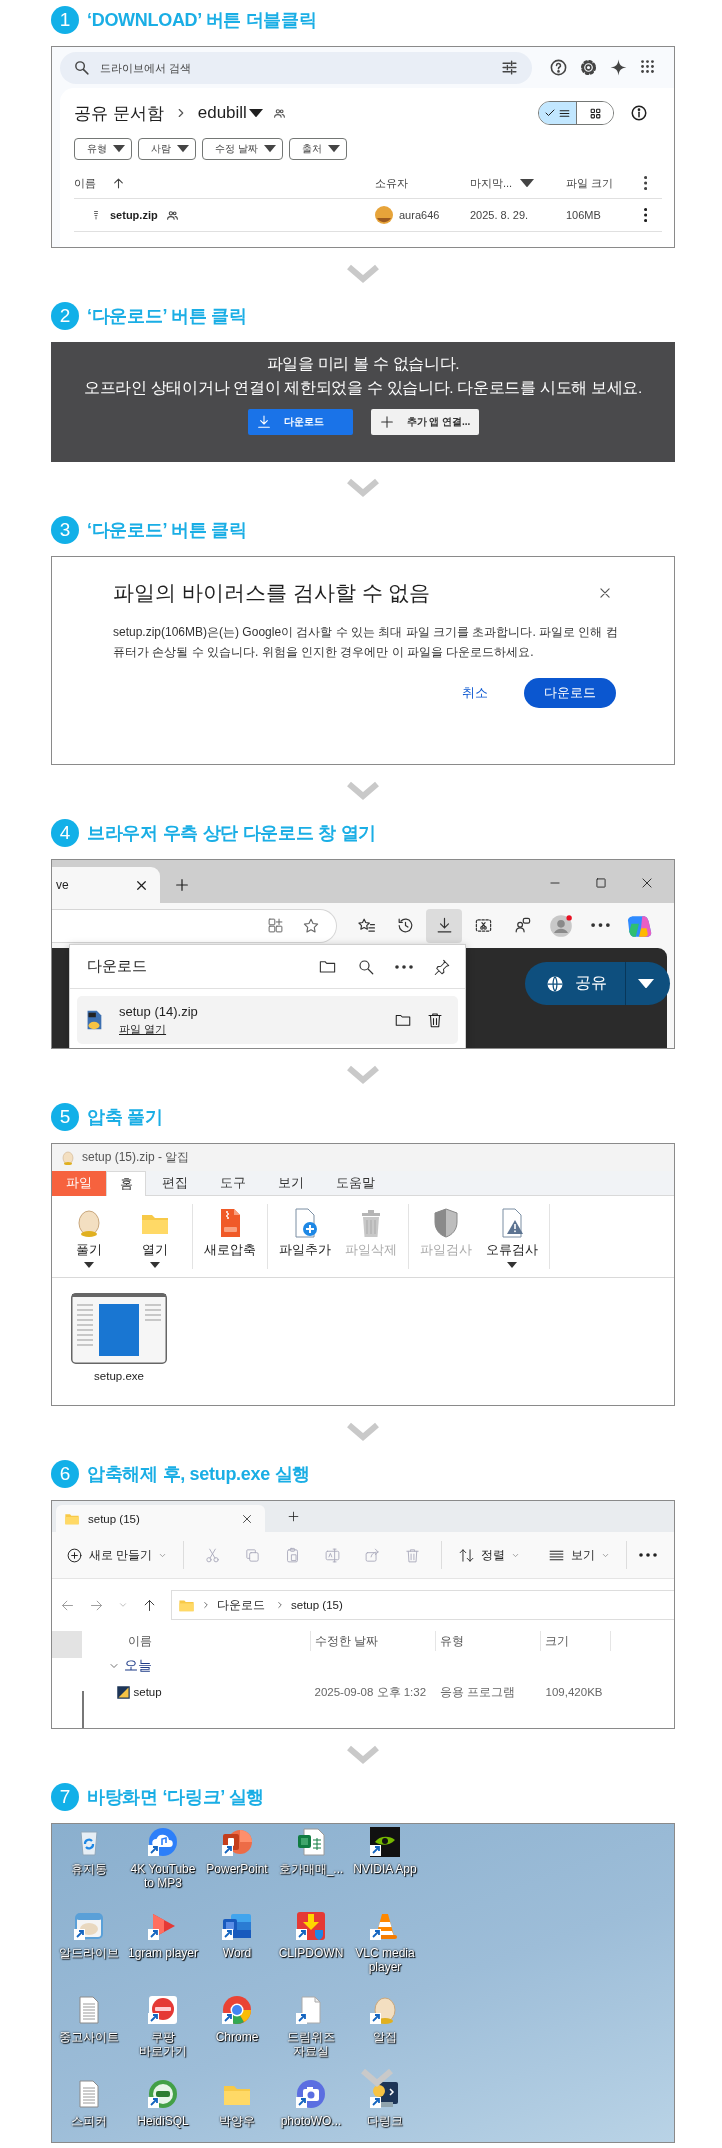 The height and width of the screenshot is (2148, 722). Describe the element at coordinates (65, 1474) in the screenshot. I see `step-number-badge: 6` at that location.